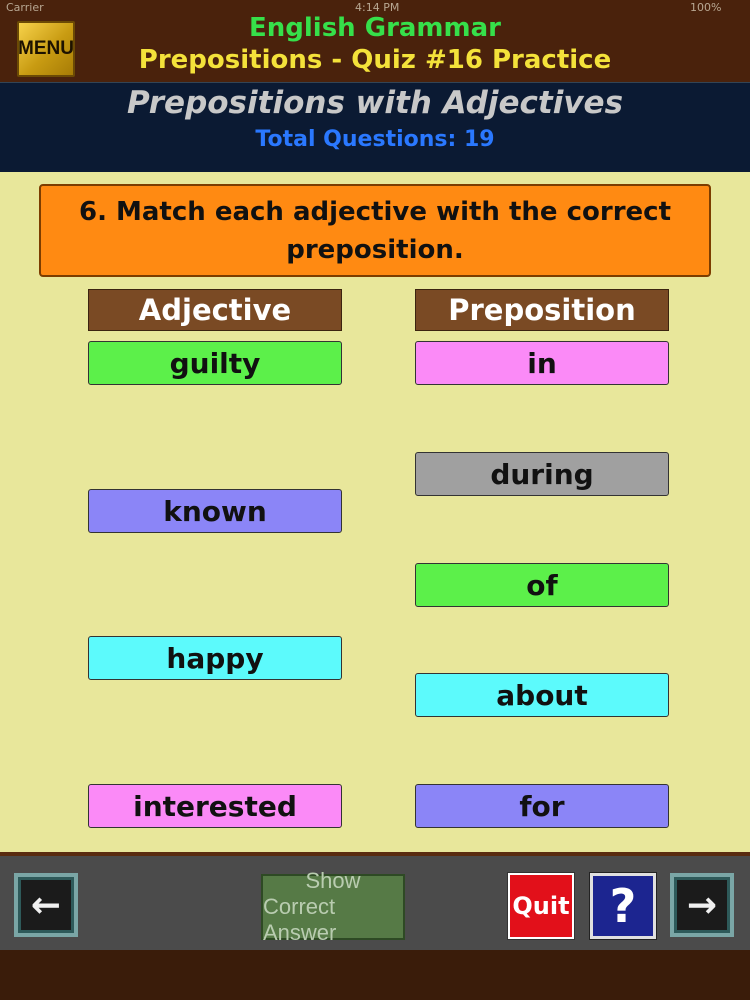  What do you see at coordinates (542, 474) in the screenshot?
I see `preposition-tile-during: during` at bounding box center [542, 474].